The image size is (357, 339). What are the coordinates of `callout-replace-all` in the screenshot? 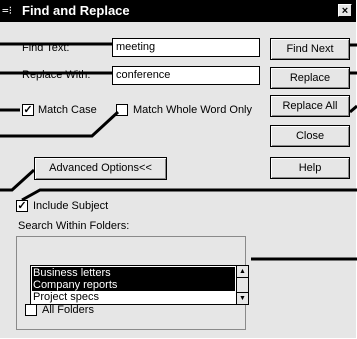 It's located at (353, 109).